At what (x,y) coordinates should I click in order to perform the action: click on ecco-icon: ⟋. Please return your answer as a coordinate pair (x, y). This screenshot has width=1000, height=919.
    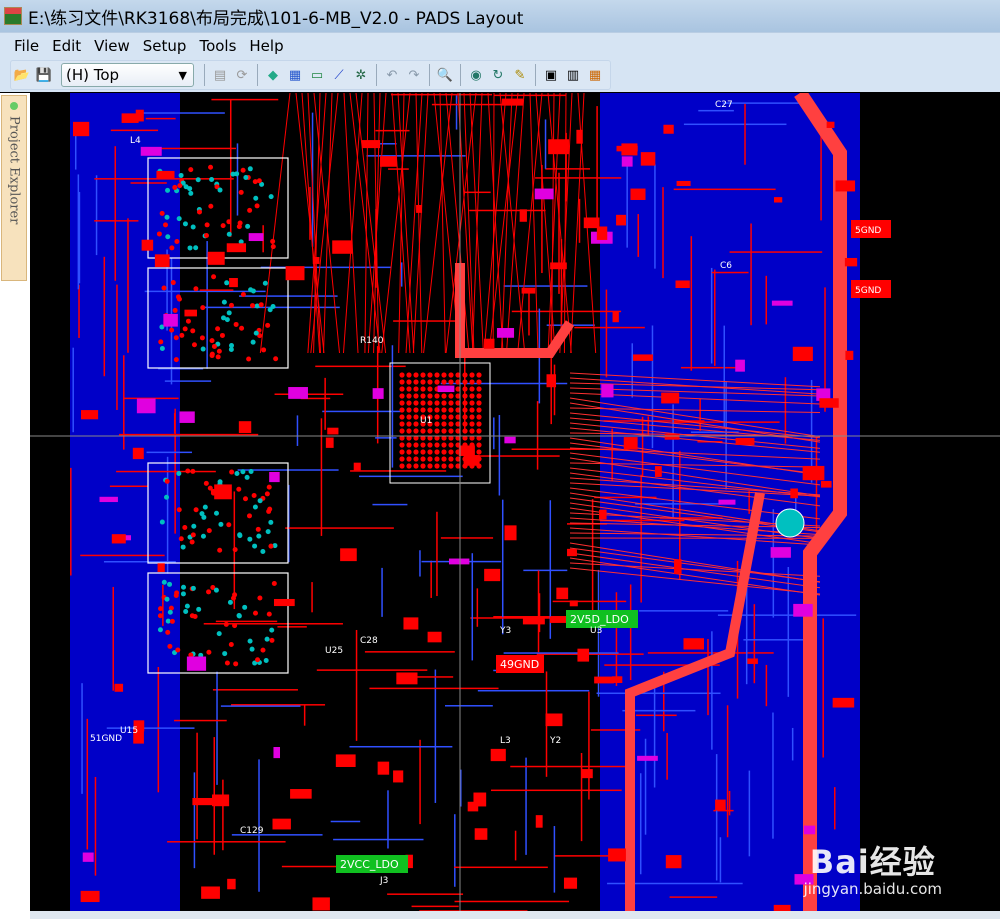
    Looking at the image, I should click on (339, 75).